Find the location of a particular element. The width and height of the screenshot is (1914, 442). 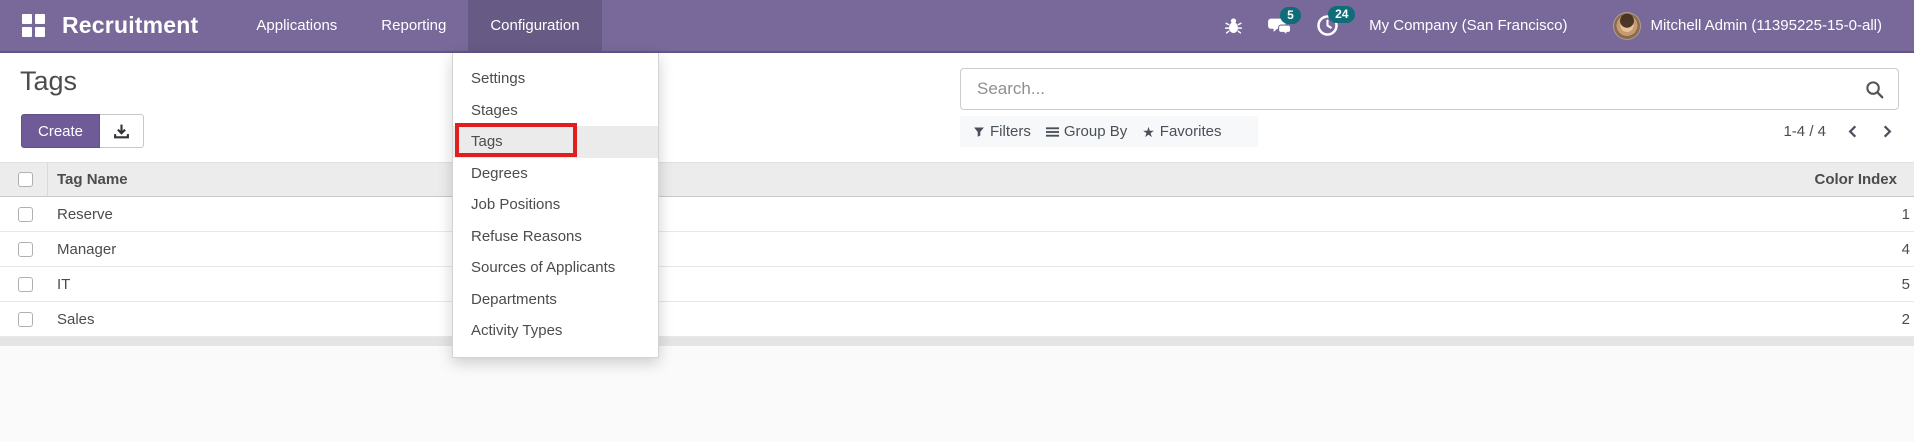

search-icon is located at coordinates (1874, 89).